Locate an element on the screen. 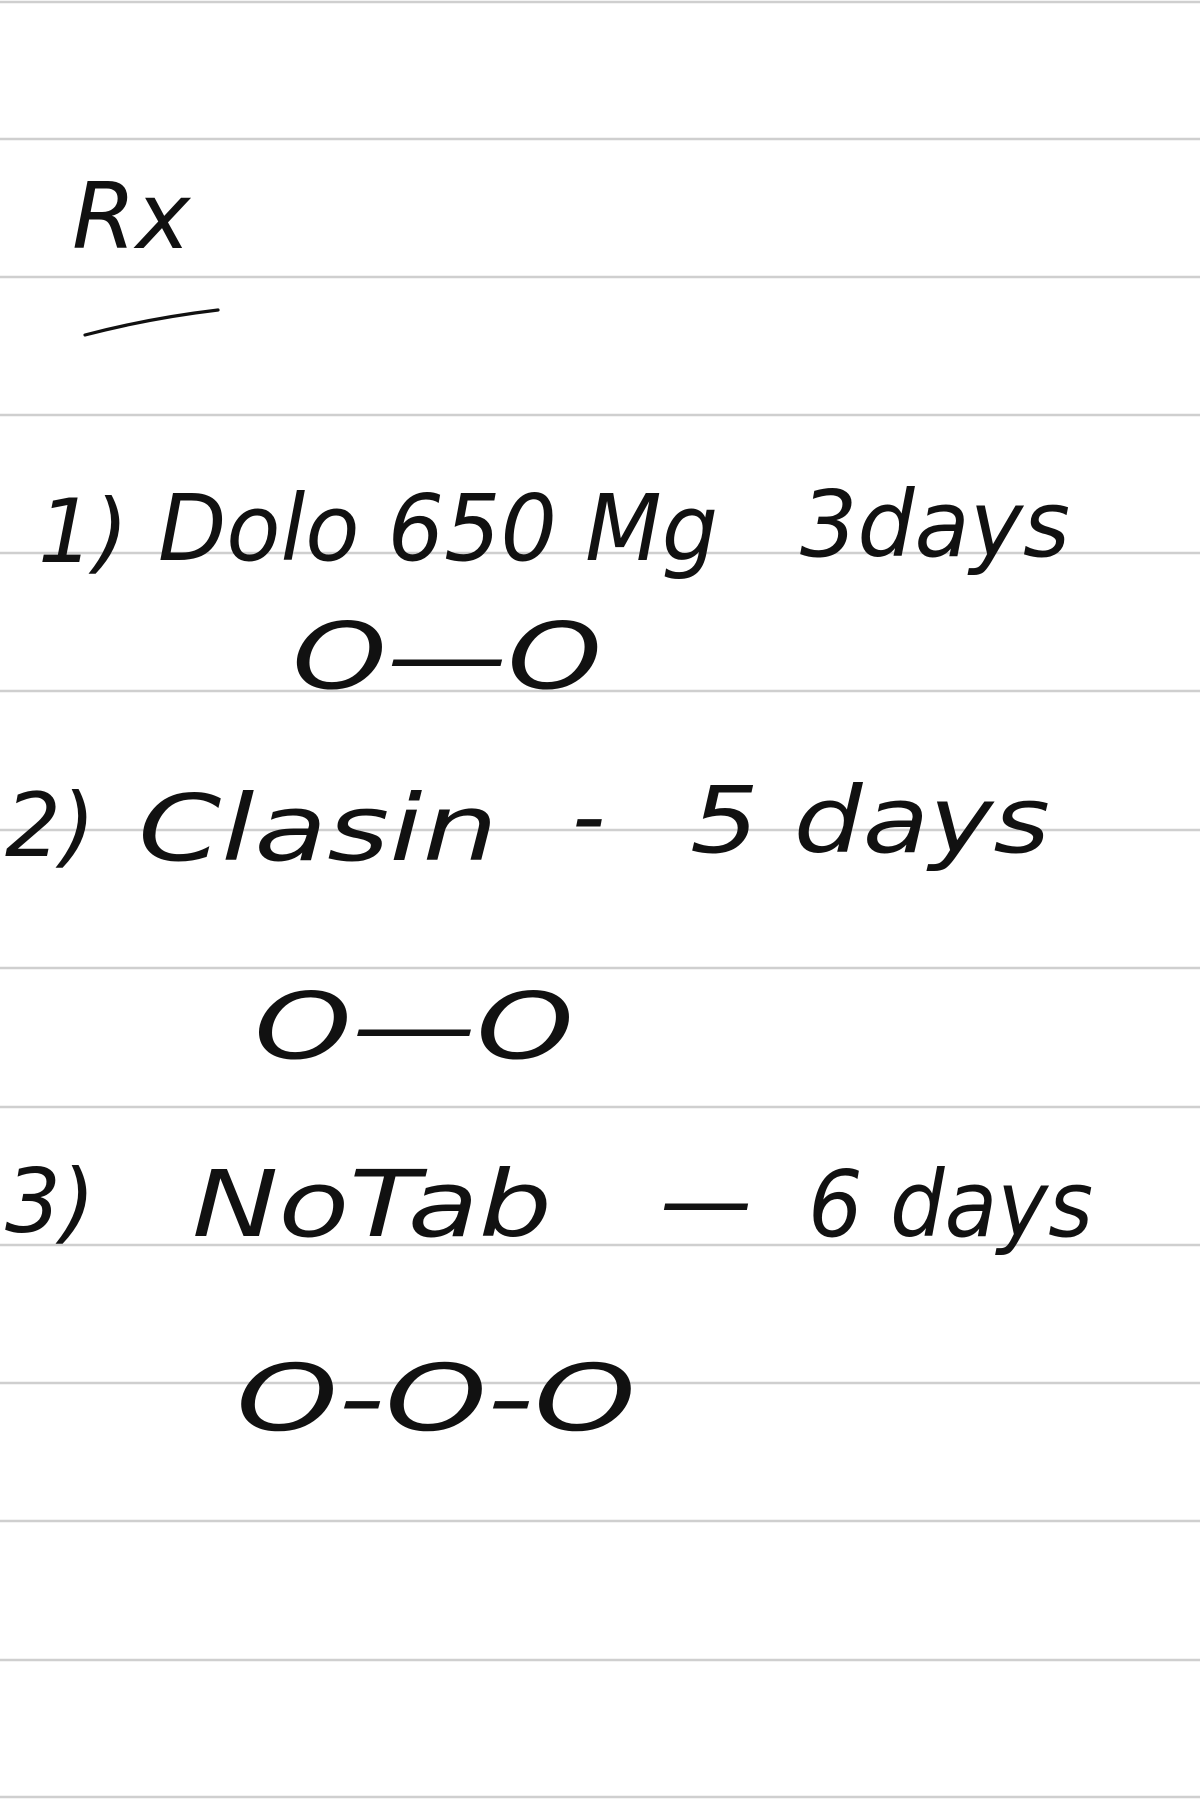 This screenshot has width=1200, height=1804. item-2-number: 2) is located at coordinates (50, 825).